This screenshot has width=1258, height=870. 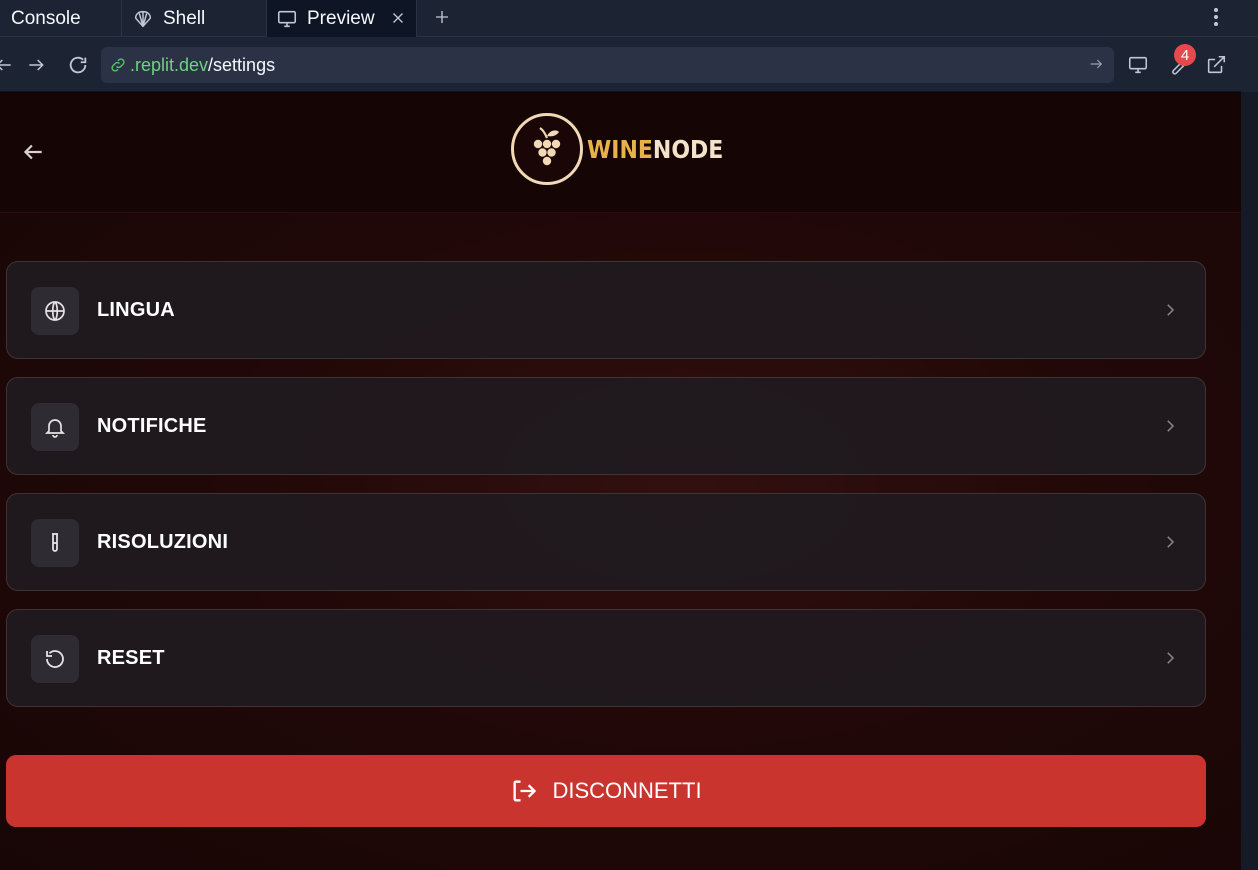 I want to click on menu-item-reset: RESET, so click(x=606, y=658).